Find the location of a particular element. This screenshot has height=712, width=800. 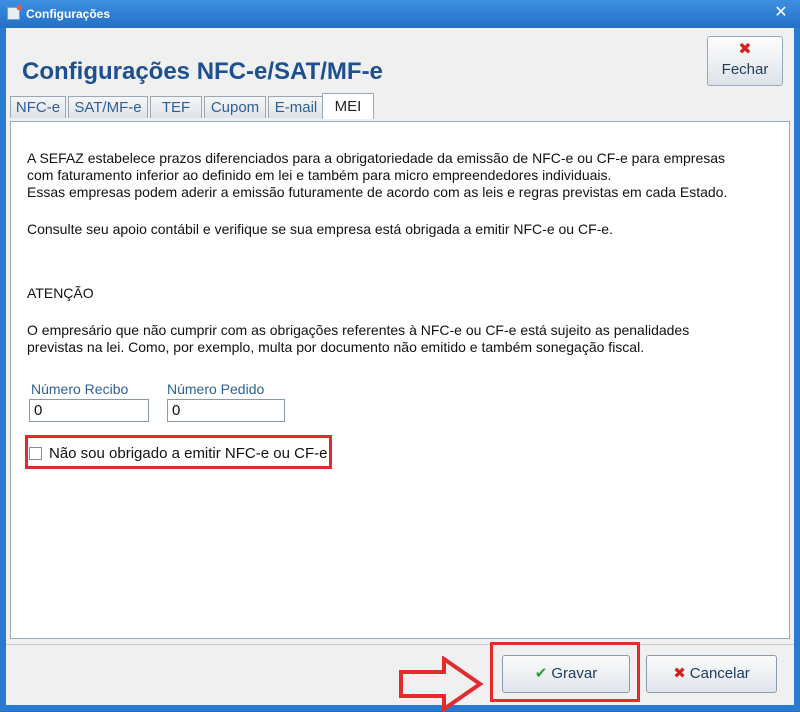

arrow-right-icon is located at coordinates (441, 684).